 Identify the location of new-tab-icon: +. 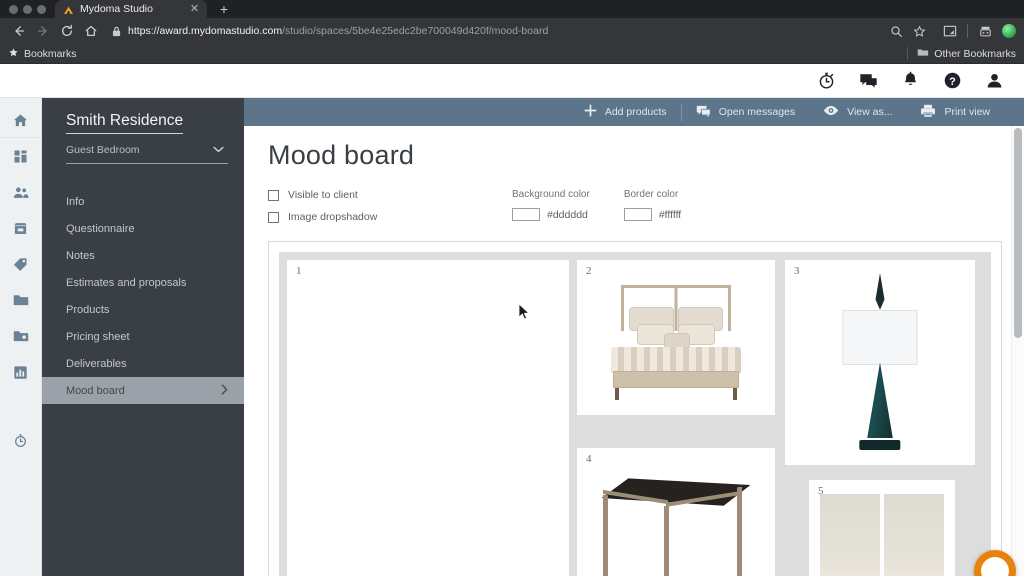
(224, 10).